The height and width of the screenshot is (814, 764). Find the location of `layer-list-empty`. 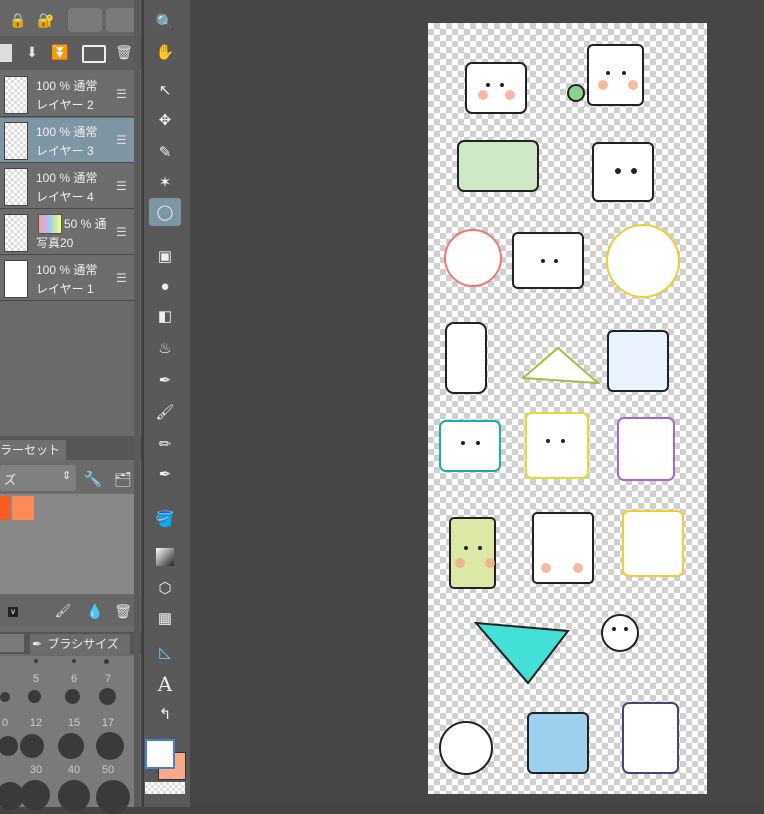

layer-list-empty is located at coordinates (67, 368).